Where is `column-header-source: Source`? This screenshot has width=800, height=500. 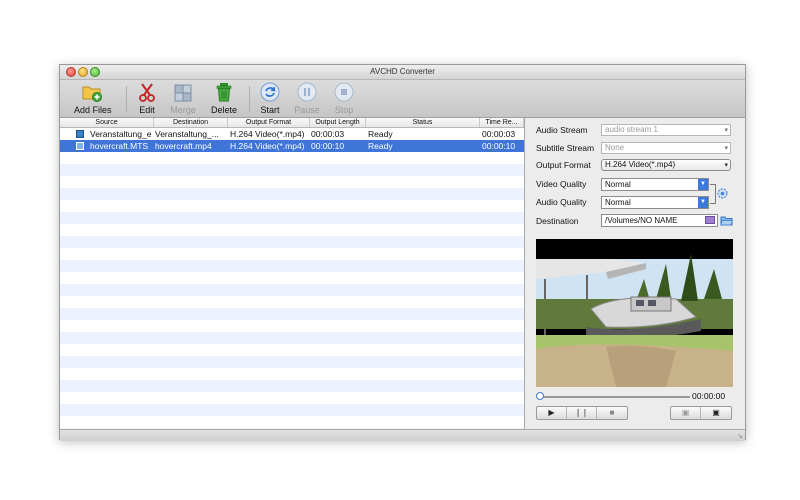
column-header-source: Source is located at coordinates (107, 122).